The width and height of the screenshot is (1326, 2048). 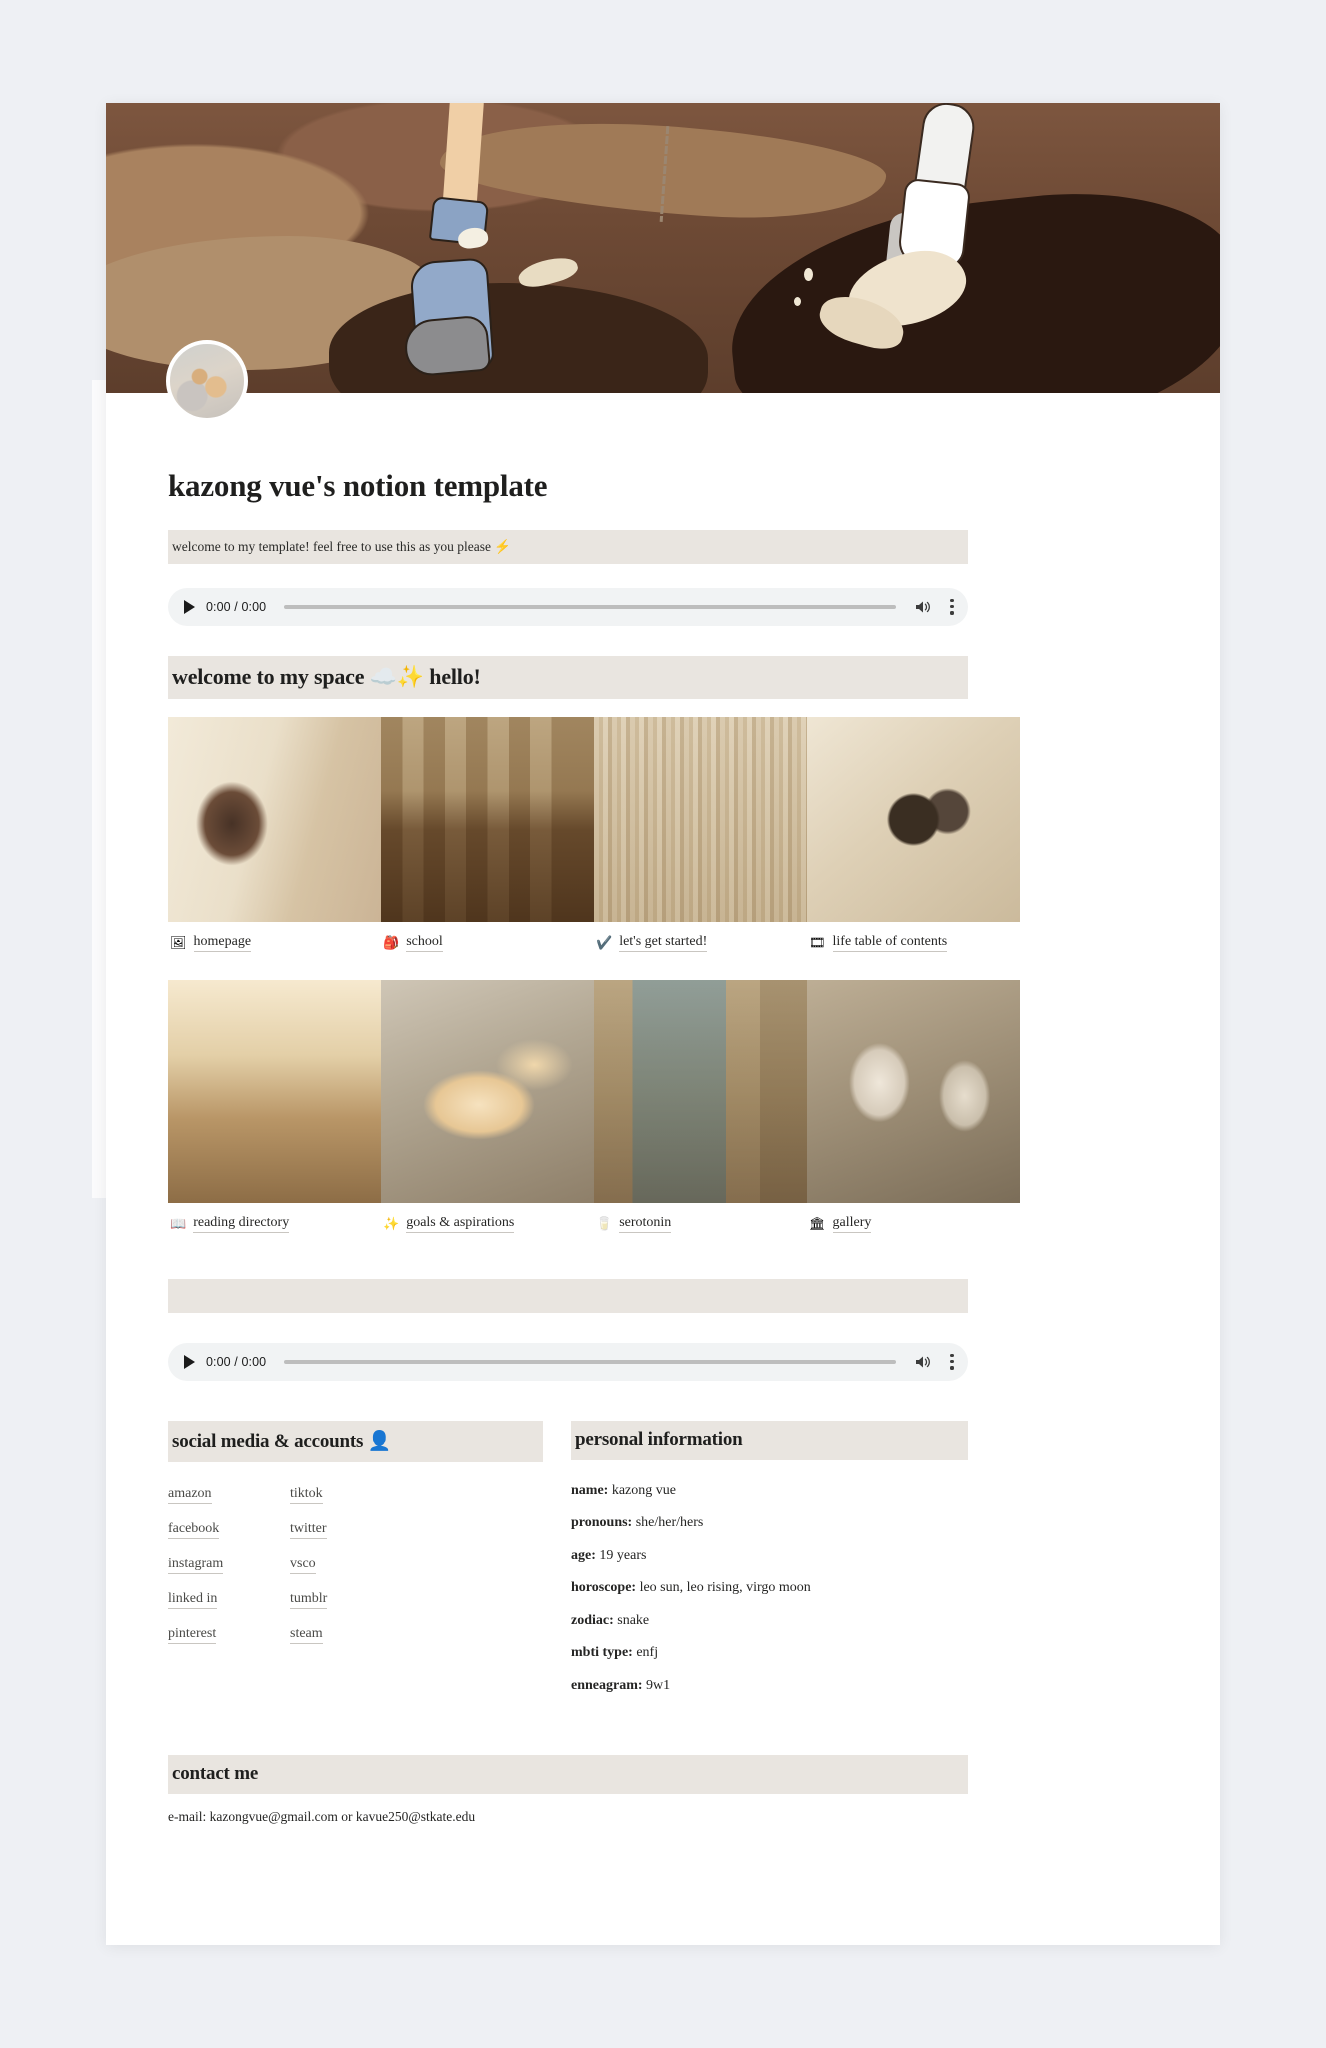 What do you see at coordinates (178, 1224) in the screenshot?
I see `open-book-icon: 📖` at bounding box center [178, 1224].